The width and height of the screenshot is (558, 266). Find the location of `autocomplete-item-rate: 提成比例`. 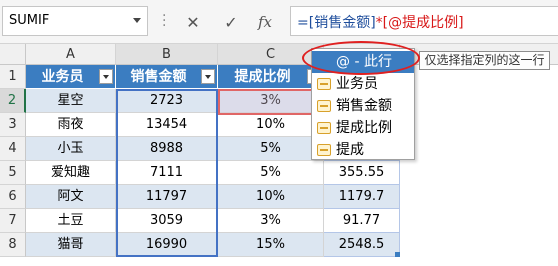

autocomplete-item-rate: 提成比例 is located at coordinates (363, 128).